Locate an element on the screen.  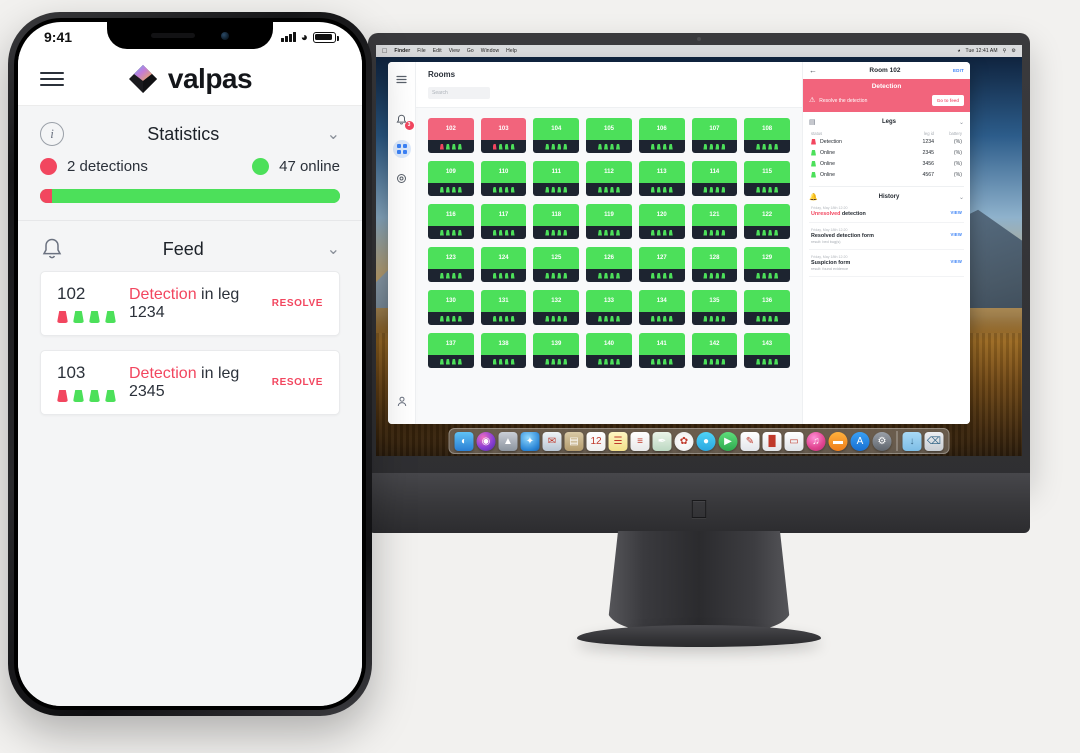
room-card: 102 is located at coordinates (451, 135).